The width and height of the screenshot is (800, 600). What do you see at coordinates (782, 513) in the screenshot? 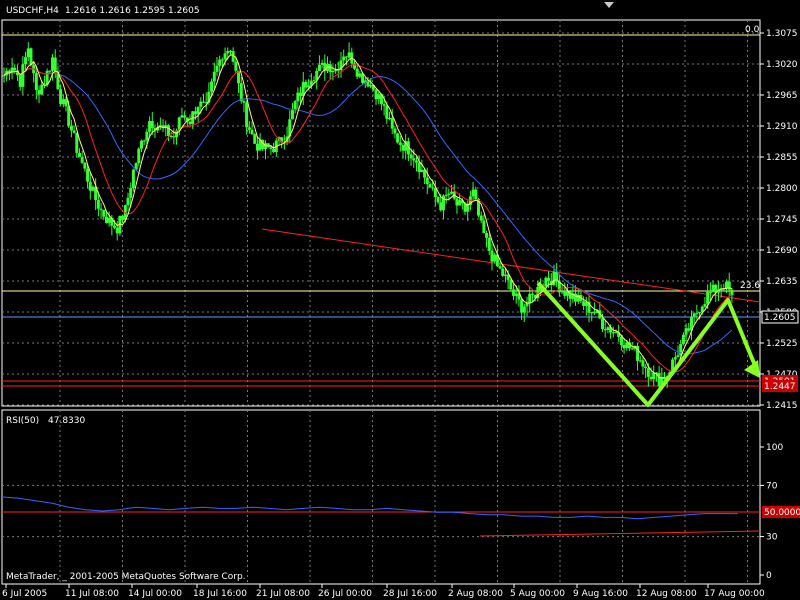
I see `svg-text: 50.0000` at bounding box center [782, 513].